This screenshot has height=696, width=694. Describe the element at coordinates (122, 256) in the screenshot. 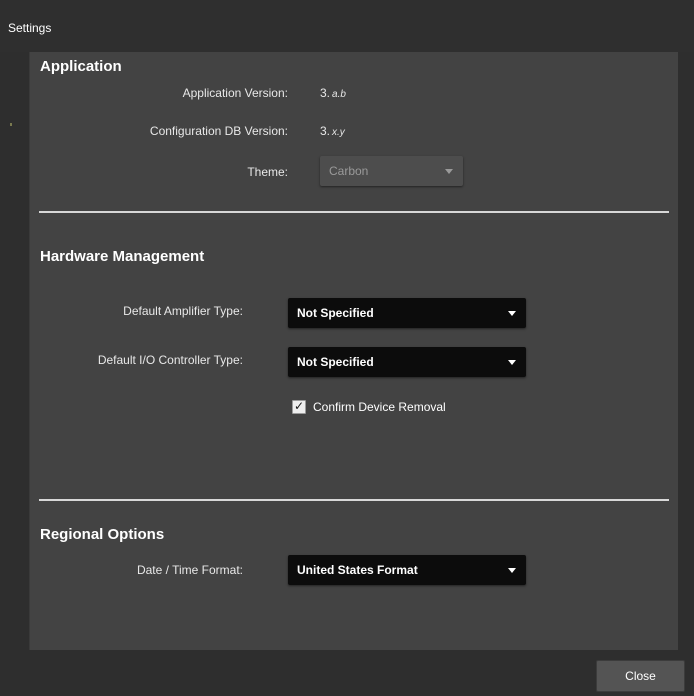

I see `section-title-hardware: Hardware Management` at that location.